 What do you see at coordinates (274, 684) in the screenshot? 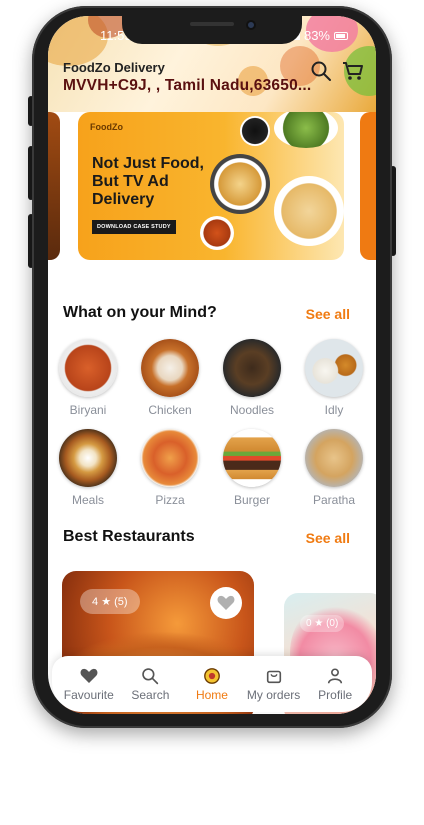
I see `nav-my-orders: My orders` at bounding box center [274, 684].